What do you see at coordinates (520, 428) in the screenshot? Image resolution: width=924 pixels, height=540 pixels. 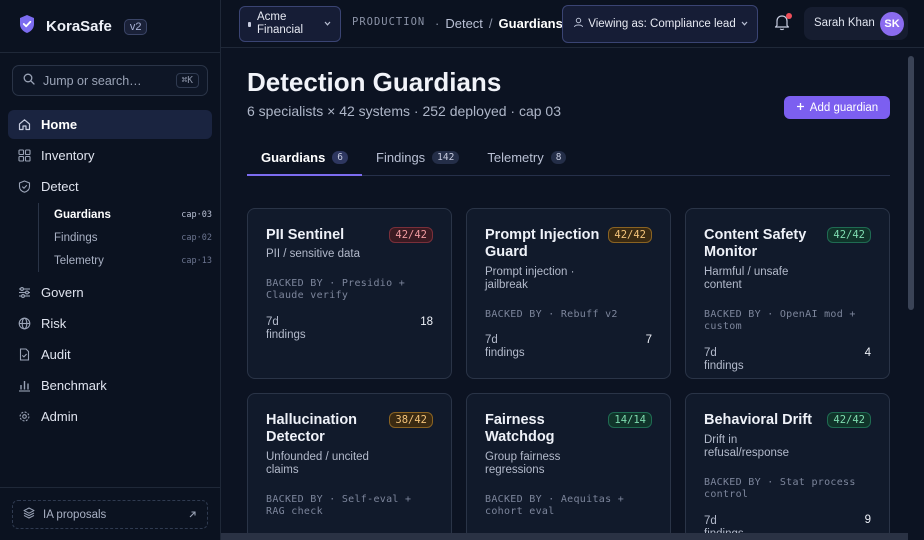 I see `card-title: Fairness Watchdog` at bounding box center [520, 428].